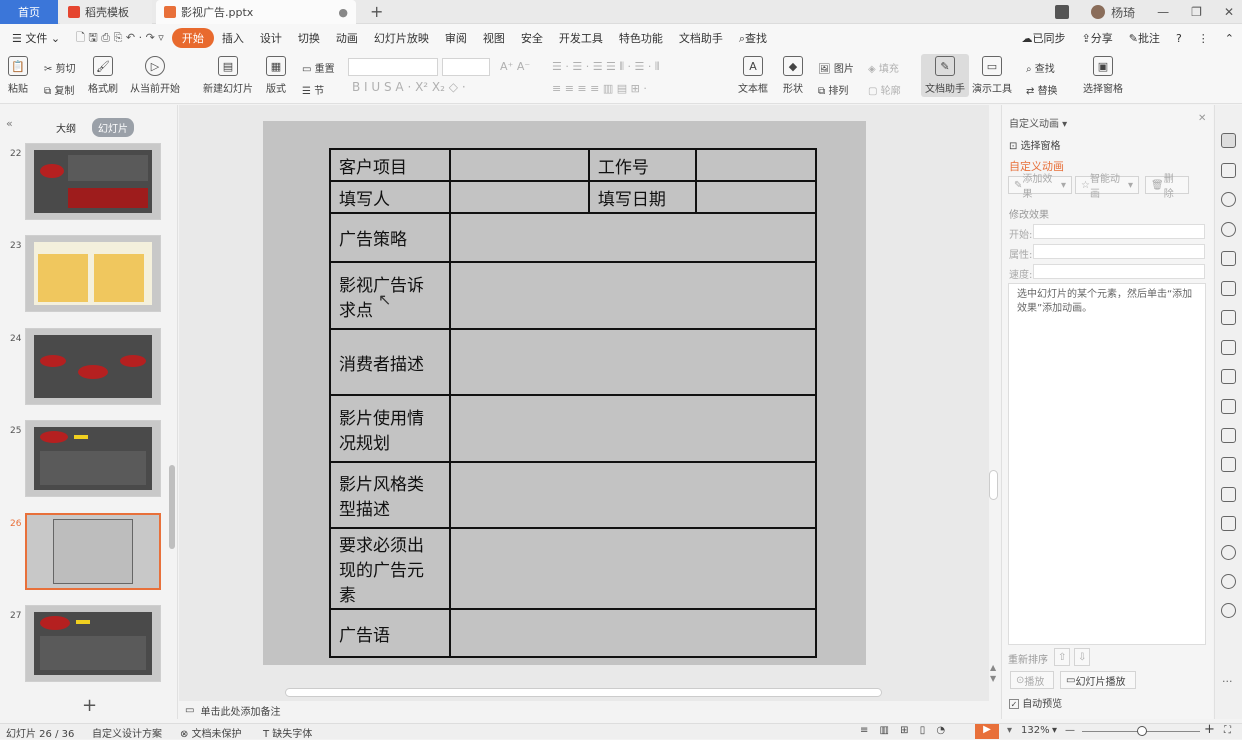 This screenshot has width=1242, height=740. Describe the element at coordinates (519, 197) in the screenshot. I see `value-filled-by` at that location.